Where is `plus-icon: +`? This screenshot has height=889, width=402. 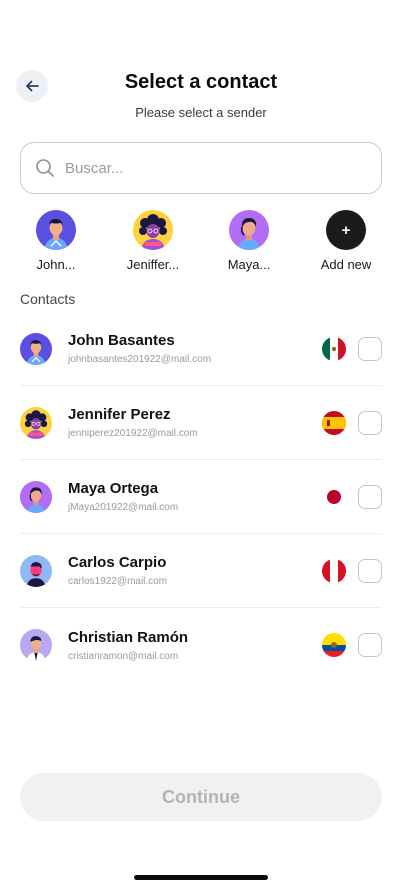
plus-icon: + is located at coordinates (346, 230).